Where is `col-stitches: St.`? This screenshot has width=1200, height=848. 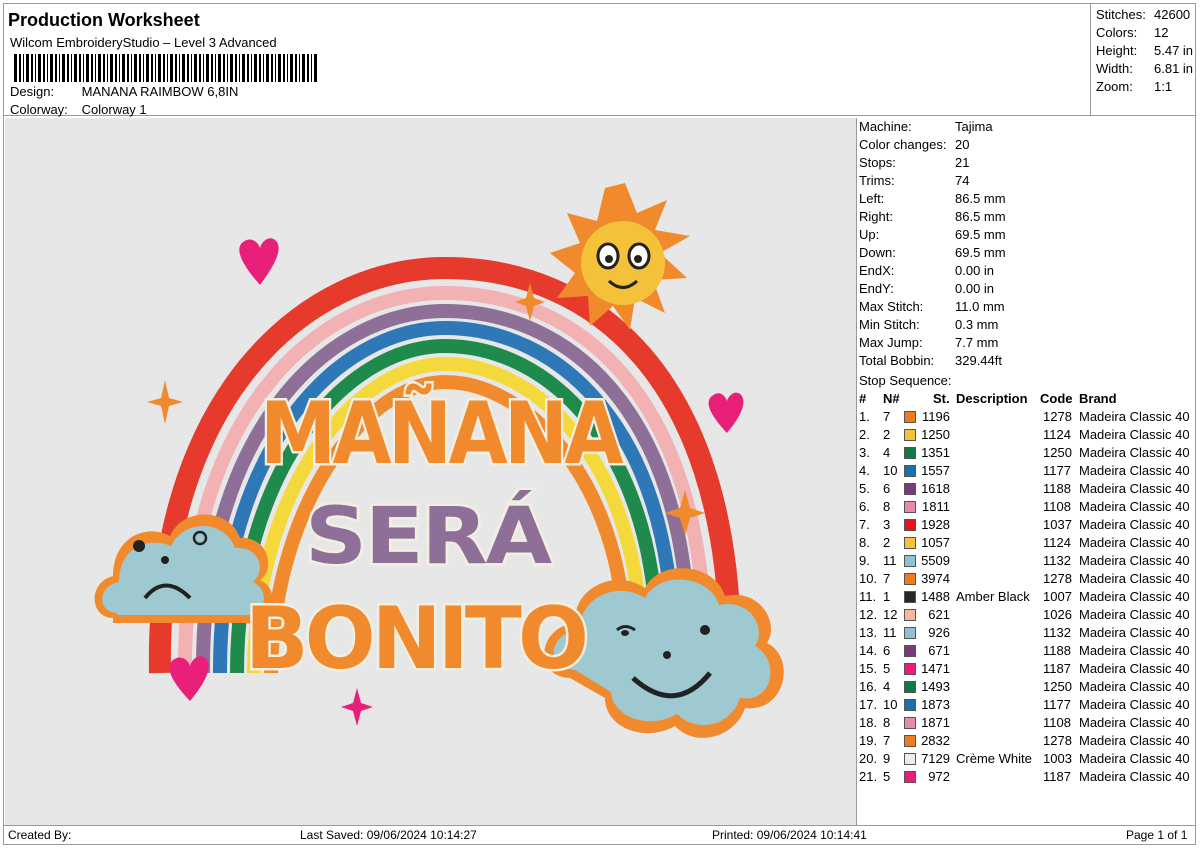
col-stitches: St. is located at coordinates (941, 398).